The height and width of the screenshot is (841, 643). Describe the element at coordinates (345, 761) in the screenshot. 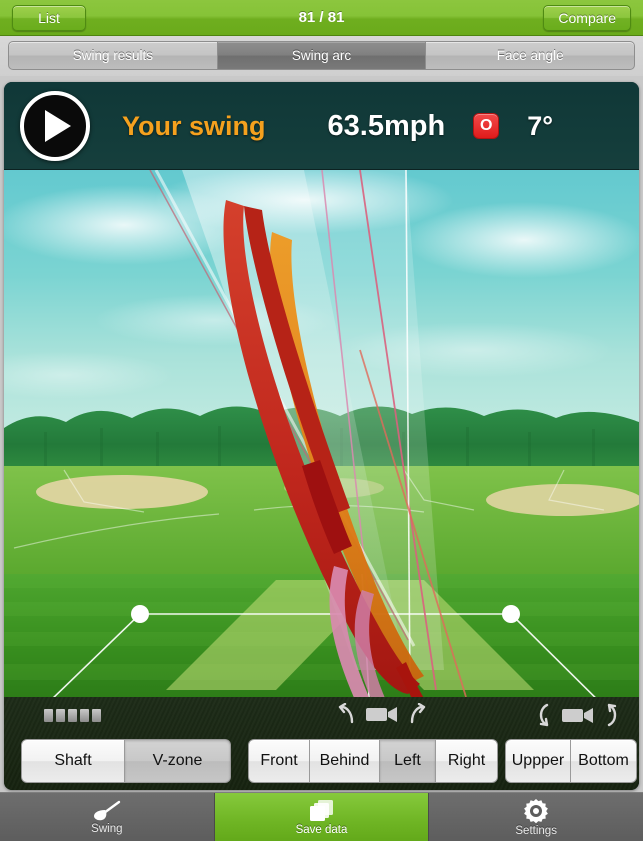

I see `behind-view-button: Behind` at that location.